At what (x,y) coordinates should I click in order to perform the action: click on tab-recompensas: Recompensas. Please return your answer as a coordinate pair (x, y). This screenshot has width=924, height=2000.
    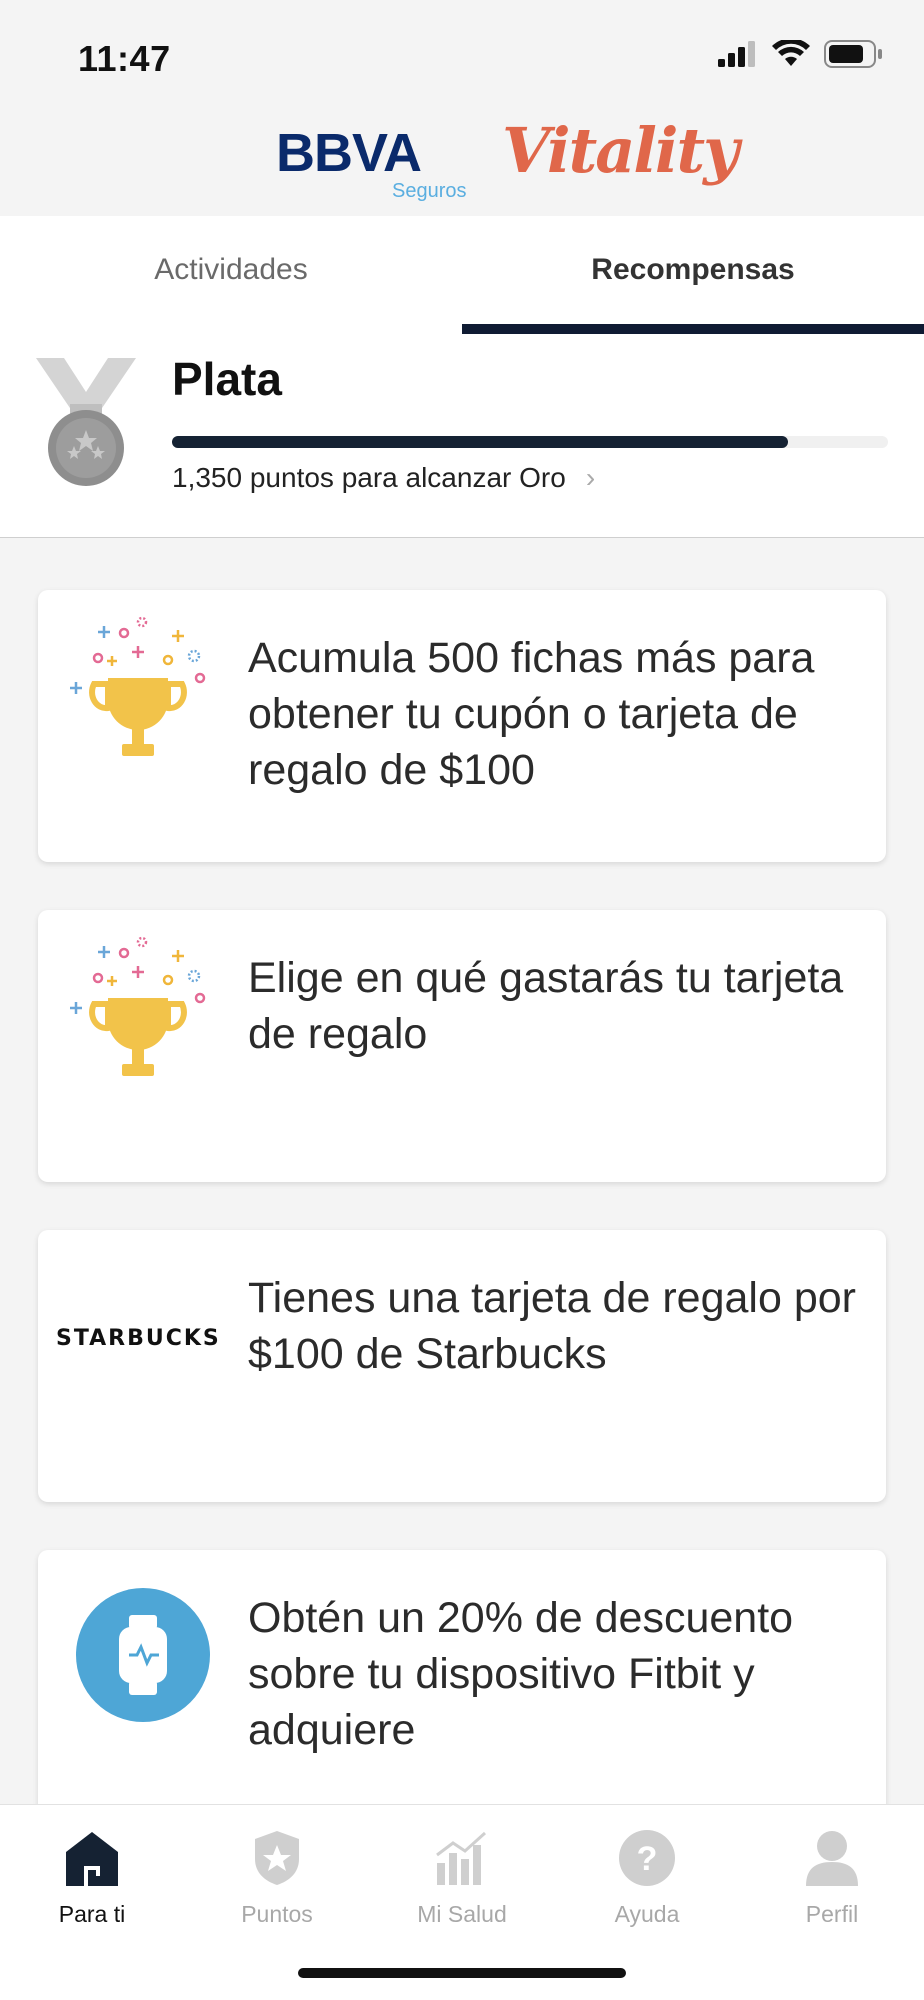
    Looking at the image, I should click on (693, 275).